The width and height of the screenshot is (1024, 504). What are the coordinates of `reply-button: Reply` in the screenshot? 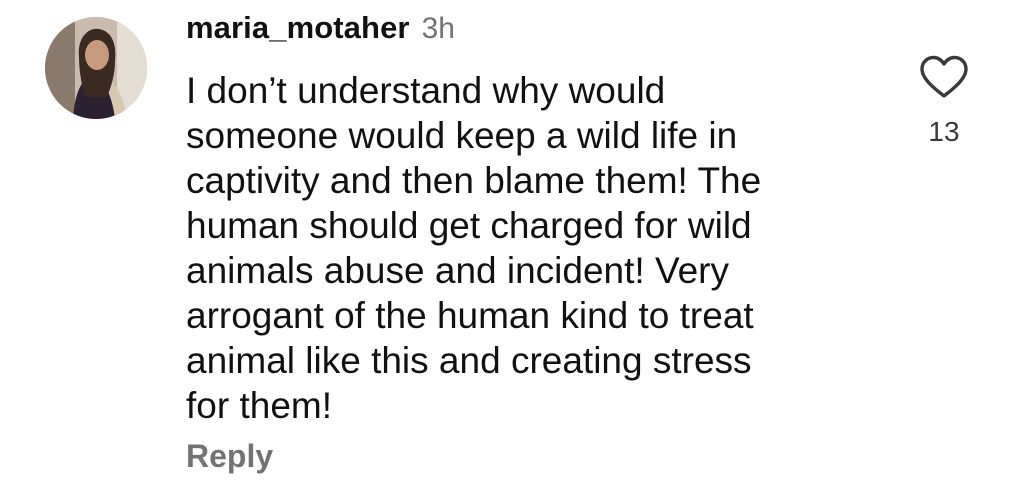 It's located at (229, 456).